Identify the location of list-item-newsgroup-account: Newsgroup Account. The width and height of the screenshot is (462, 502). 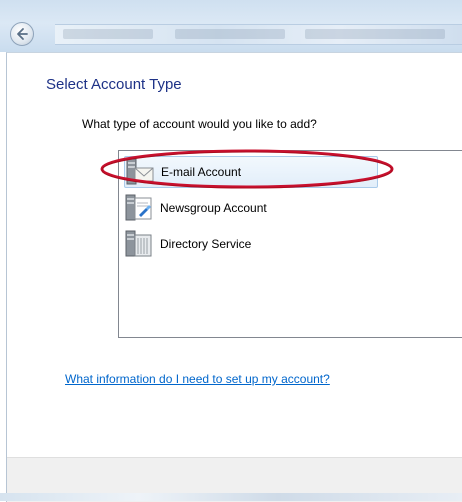
(251, 208).